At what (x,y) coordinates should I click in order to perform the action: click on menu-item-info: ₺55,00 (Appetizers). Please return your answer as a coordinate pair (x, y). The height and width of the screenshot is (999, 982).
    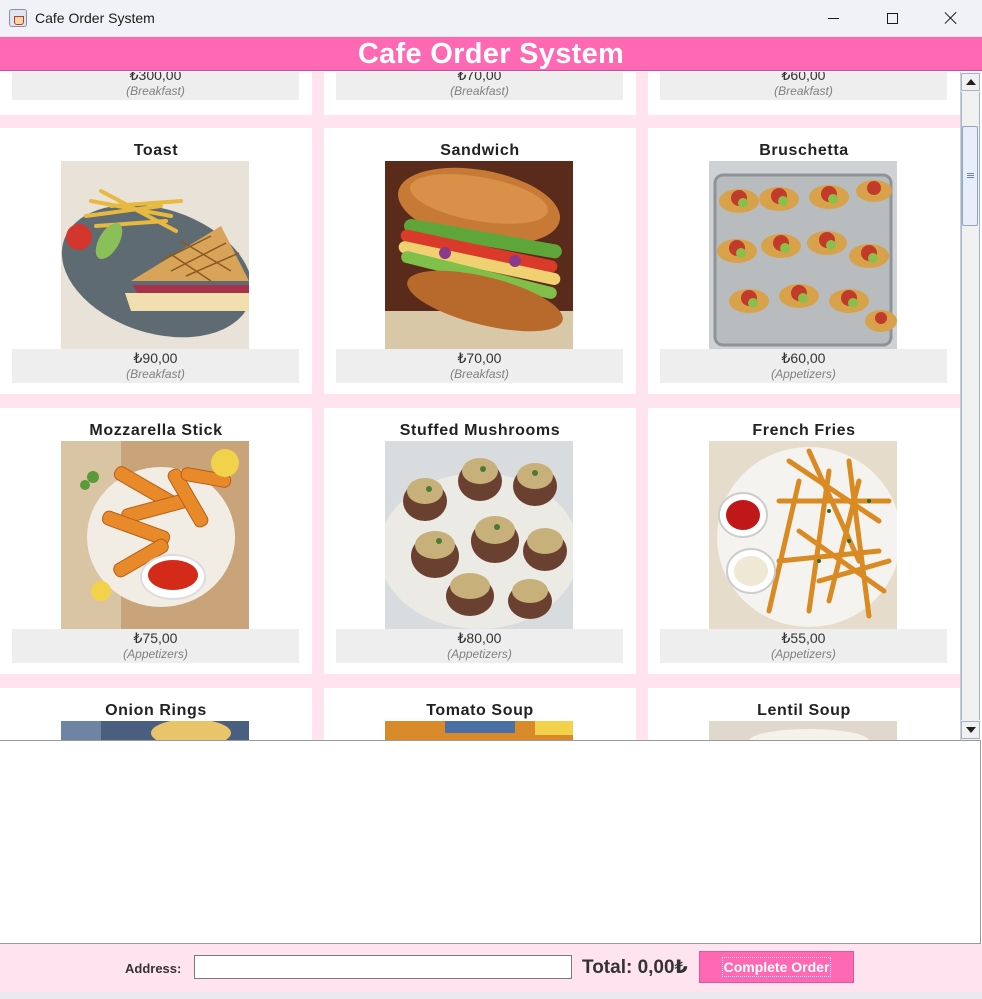
    Looking at the image, I should click on (803, 646).